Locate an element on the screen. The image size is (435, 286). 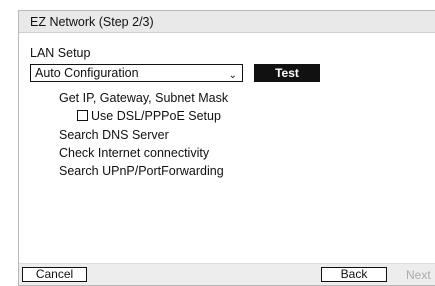
cancel-button: Cancel is located at coordinates (54, 274).